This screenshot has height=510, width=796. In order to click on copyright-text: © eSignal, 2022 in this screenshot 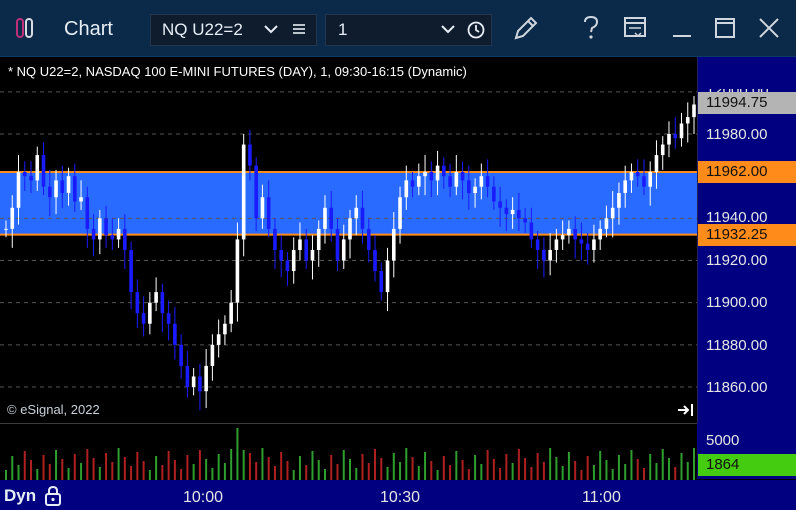, I will do `click(53, 409)`.